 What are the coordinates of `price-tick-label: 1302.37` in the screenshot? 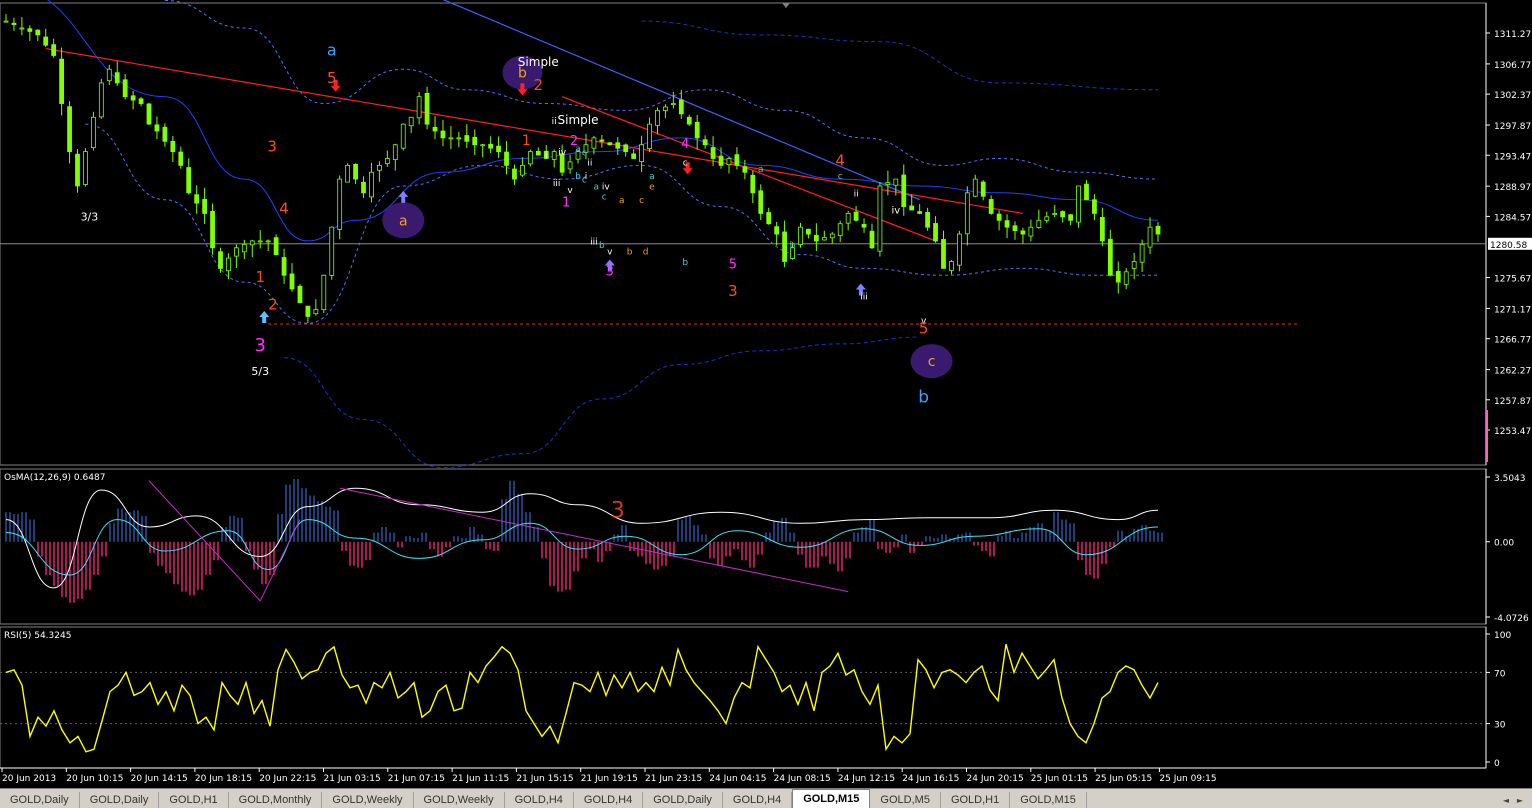 It's located at (1512, 96).